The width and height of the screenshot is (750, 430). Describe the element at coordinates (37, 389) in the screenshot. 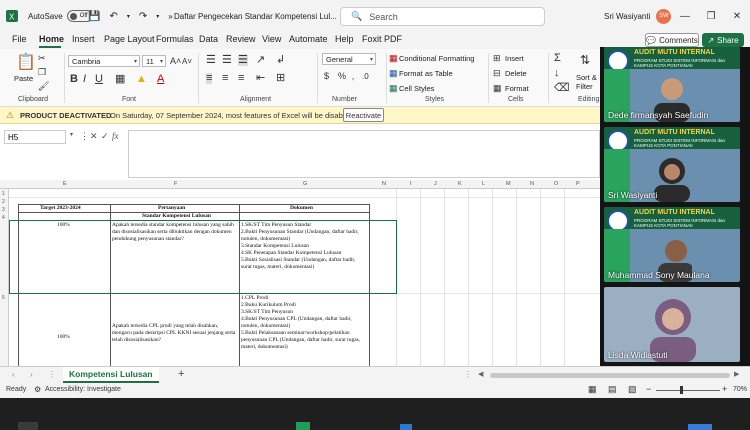

I see `accessibility-icon: ⚙` at that location.